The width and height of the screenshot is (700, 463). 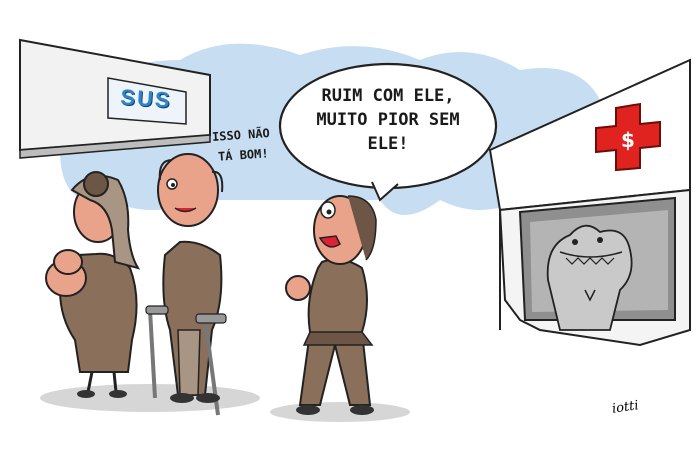 What do you see at coordinates (146, 98) in the screenshot?
I see `sus-sign-text: SUS` at bounding box center [146, 98].